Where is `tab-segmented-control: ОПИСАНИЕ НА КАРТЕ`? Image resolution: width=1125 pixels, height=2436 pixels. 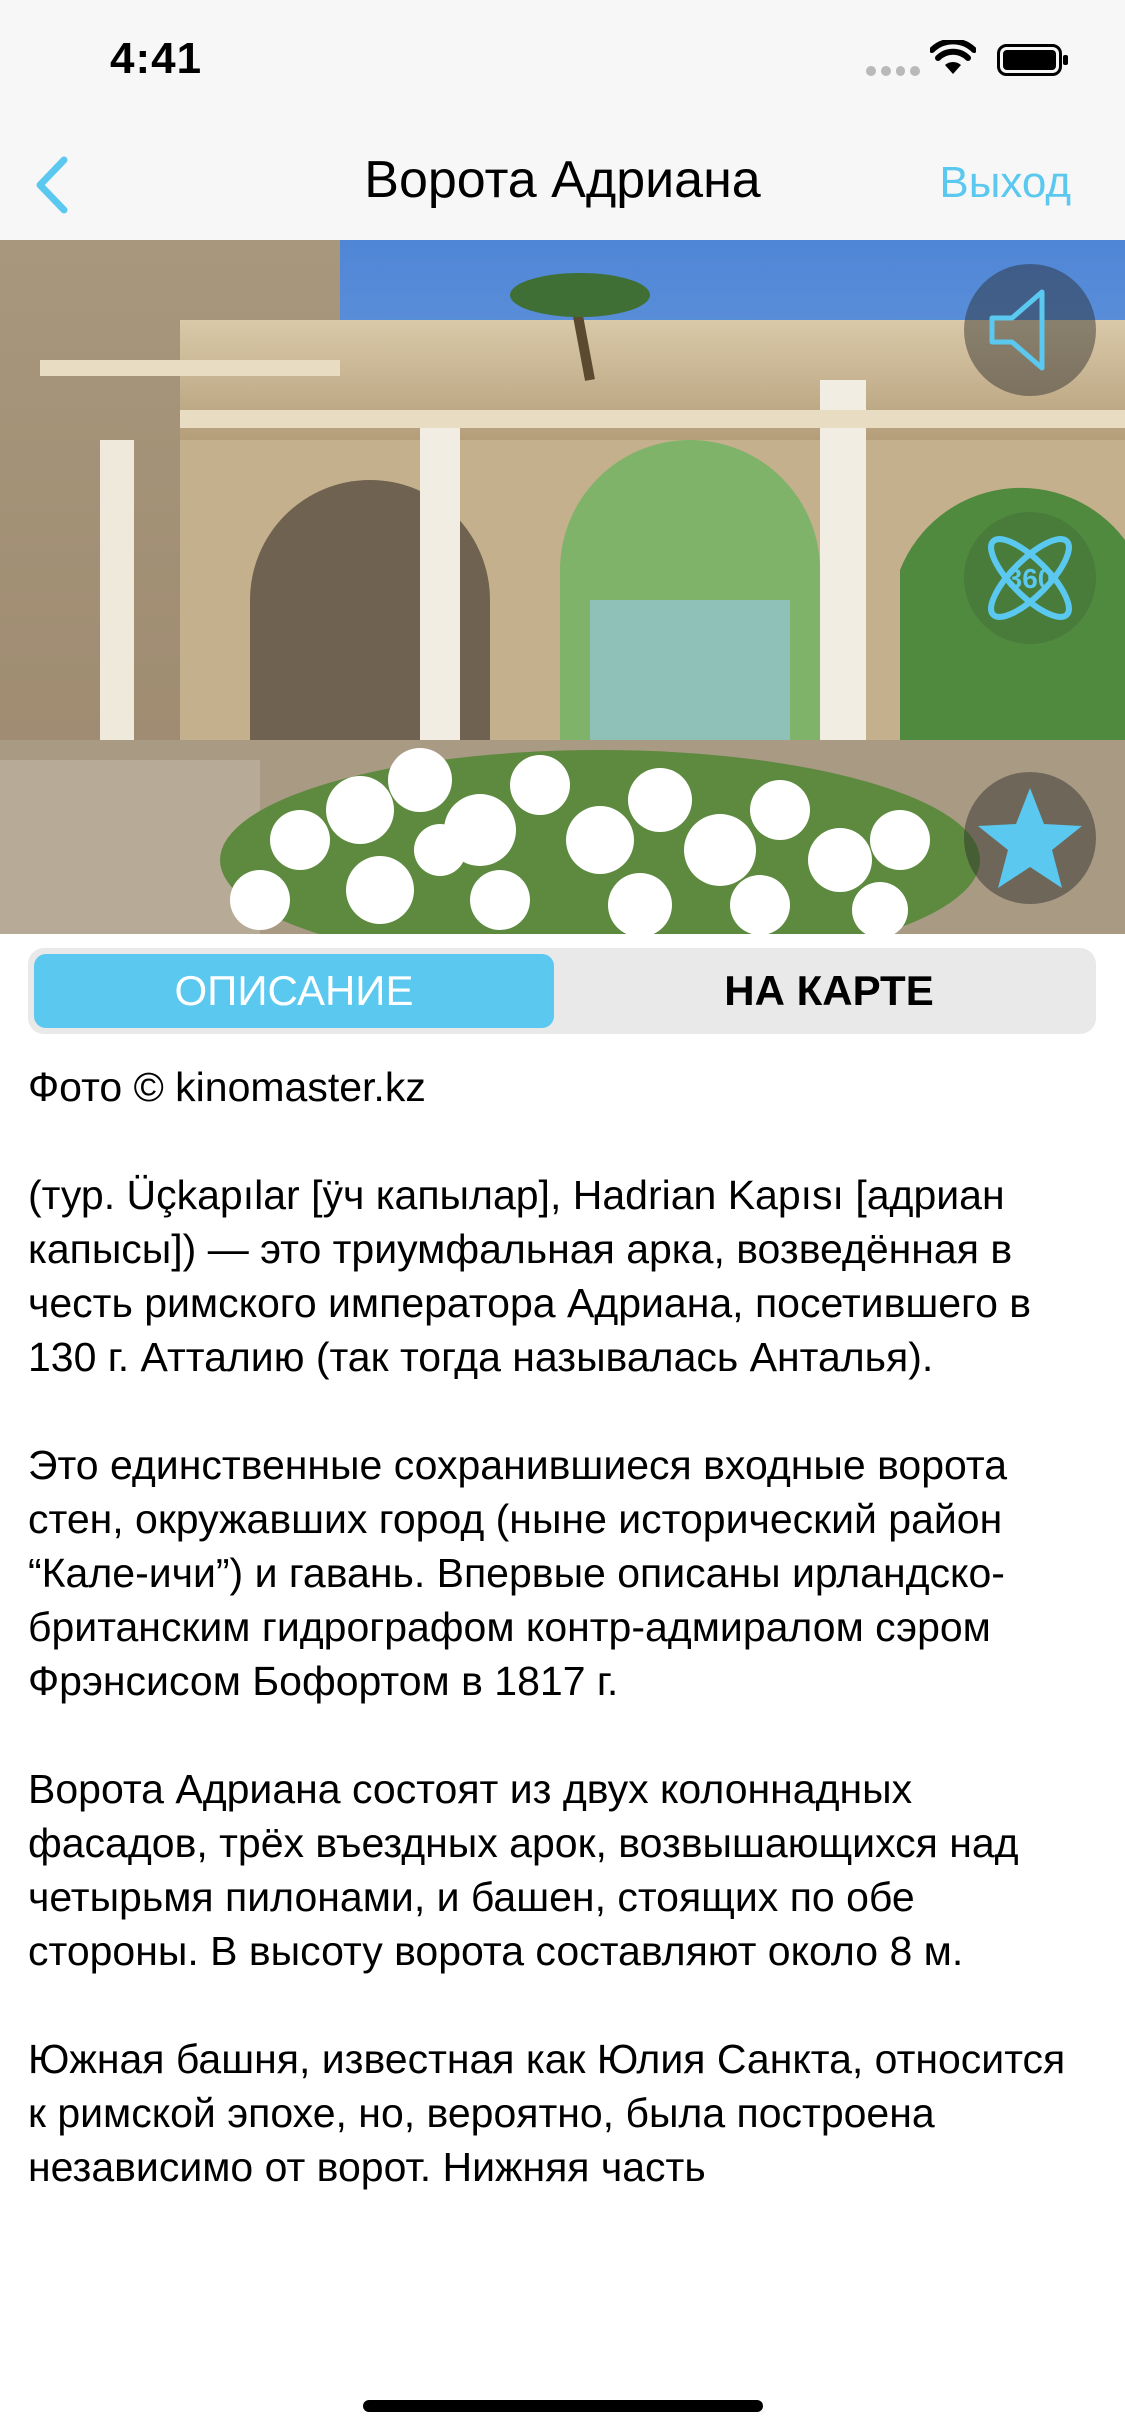 tab-segmented-control: ОПИСАНИЕ НА КАРТЕ is located at coordinates (562, 991).